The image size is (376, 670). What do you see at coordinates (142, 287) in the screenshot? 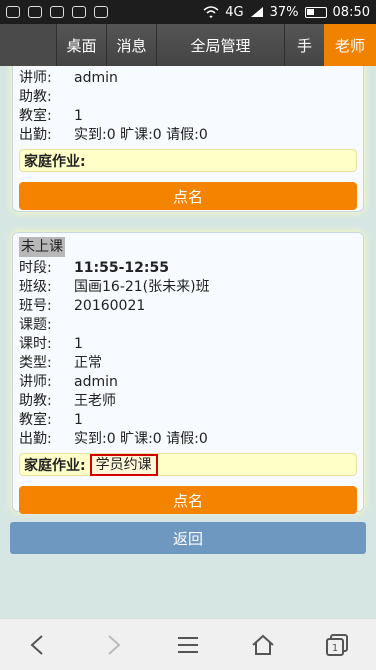
I see `row-value: 国画16-21(张未来)班` at bounding box center [142, 287].